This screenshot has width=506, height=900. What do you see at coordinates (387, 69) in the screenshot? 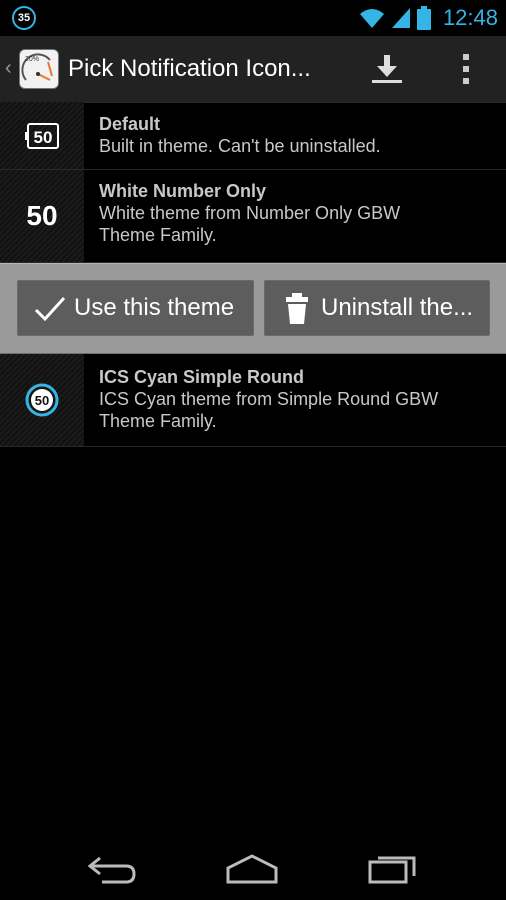
I see `download-icon` at bounding box center [387, 69].